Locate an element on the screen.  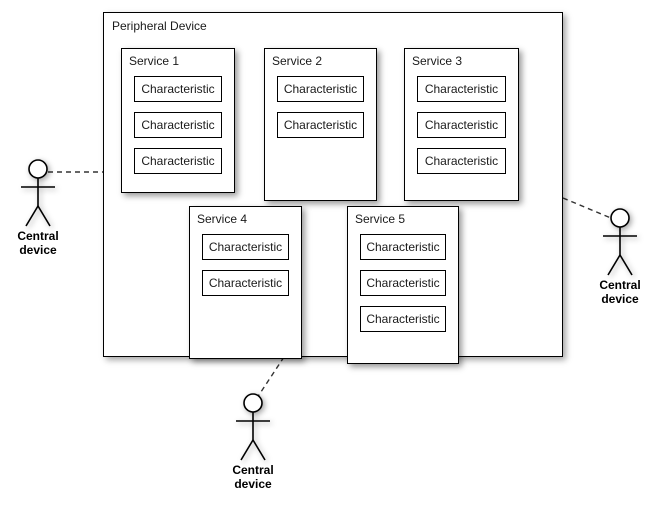
actor-label-right: Central device is located at coordinates (614, 292).